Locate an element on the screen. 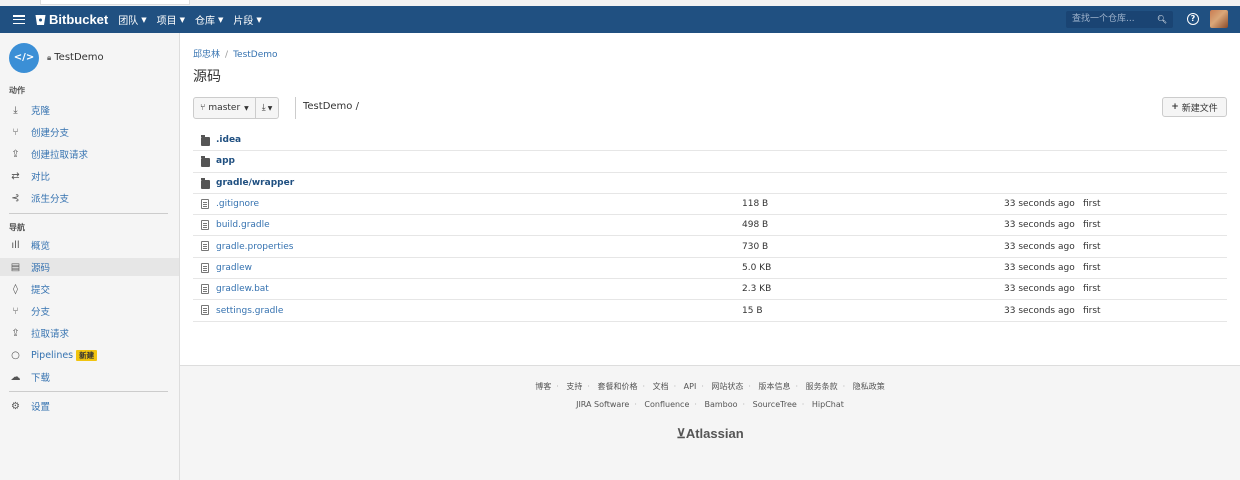 The image size is (1240, 480). footer-link: 网站状态 is located at coordinates (727, 386).